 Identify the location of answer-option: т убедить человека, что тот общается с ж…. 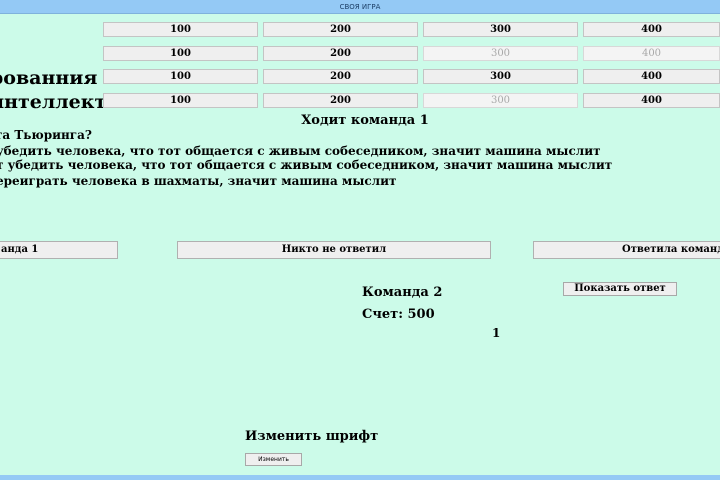
(306, 165).